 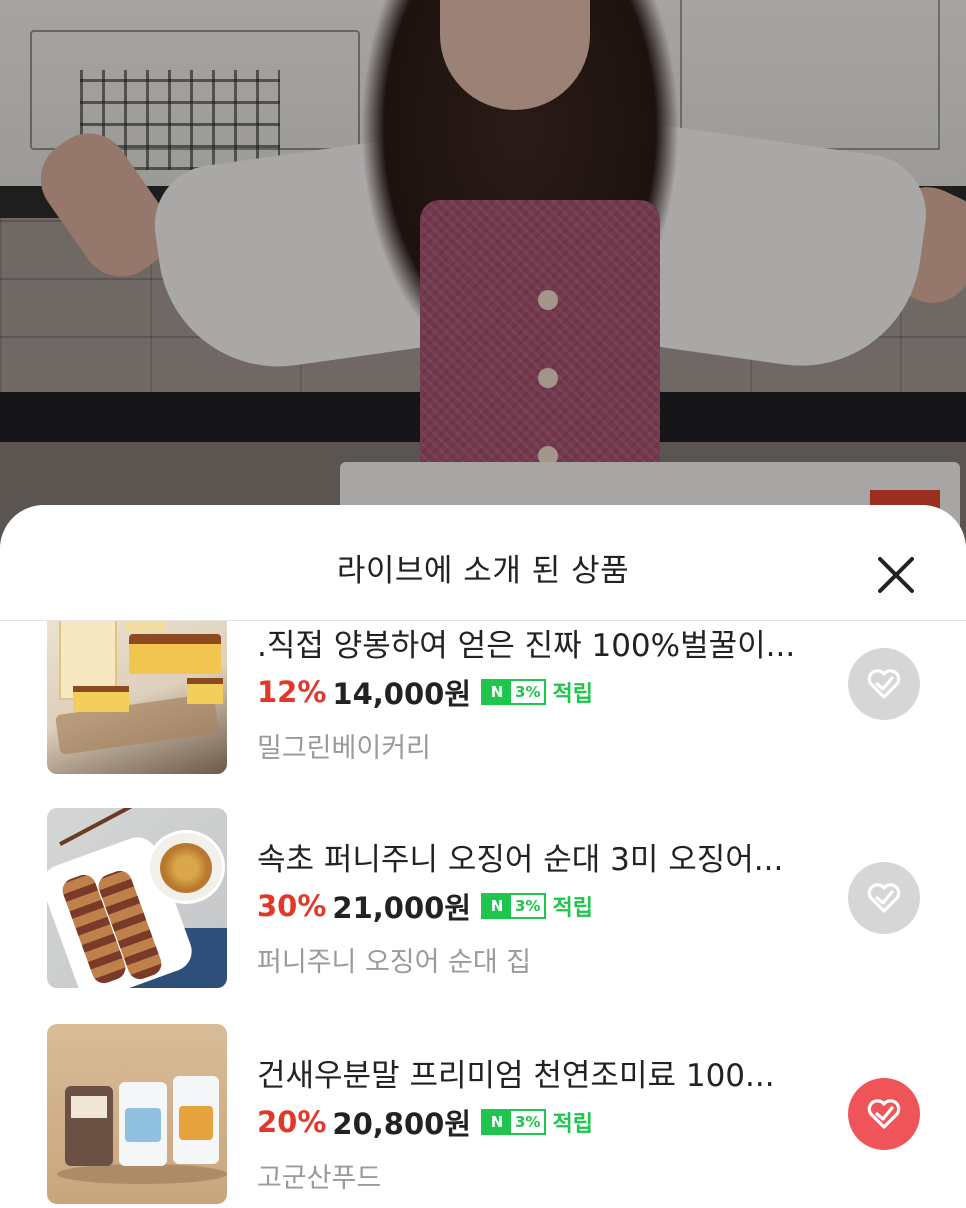 What do you see at coordinates (394, 959) in the screenshot?
I see `seller-name: 퍼니주니 오징어 순대 집` at bounding box center [394, 959].